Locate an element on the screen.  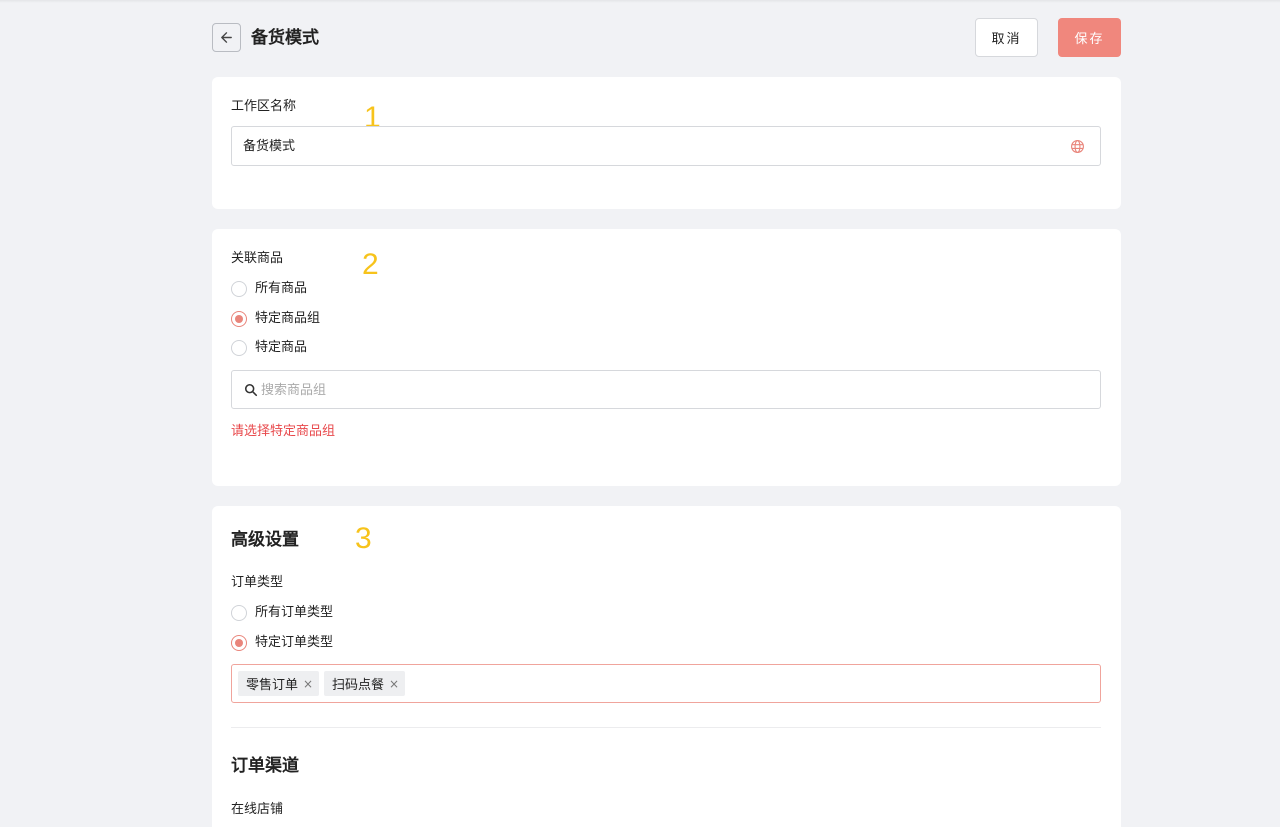
radio-label: 特定商品 is located at coordinates (281, 347).